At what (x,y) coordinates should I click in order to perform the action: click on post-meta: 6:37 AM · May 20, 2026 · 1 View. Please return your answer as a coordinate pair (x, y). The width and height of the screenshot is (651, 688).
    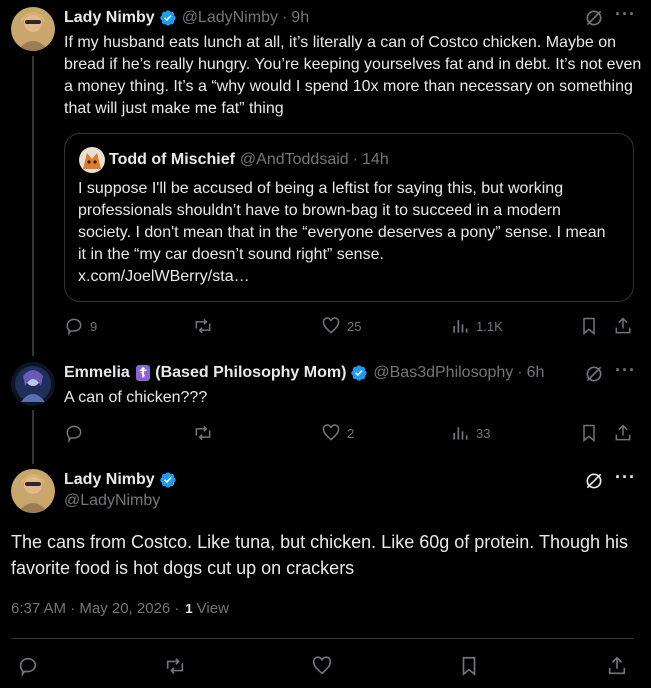
    Looking at the image, I should click on (120, 608).